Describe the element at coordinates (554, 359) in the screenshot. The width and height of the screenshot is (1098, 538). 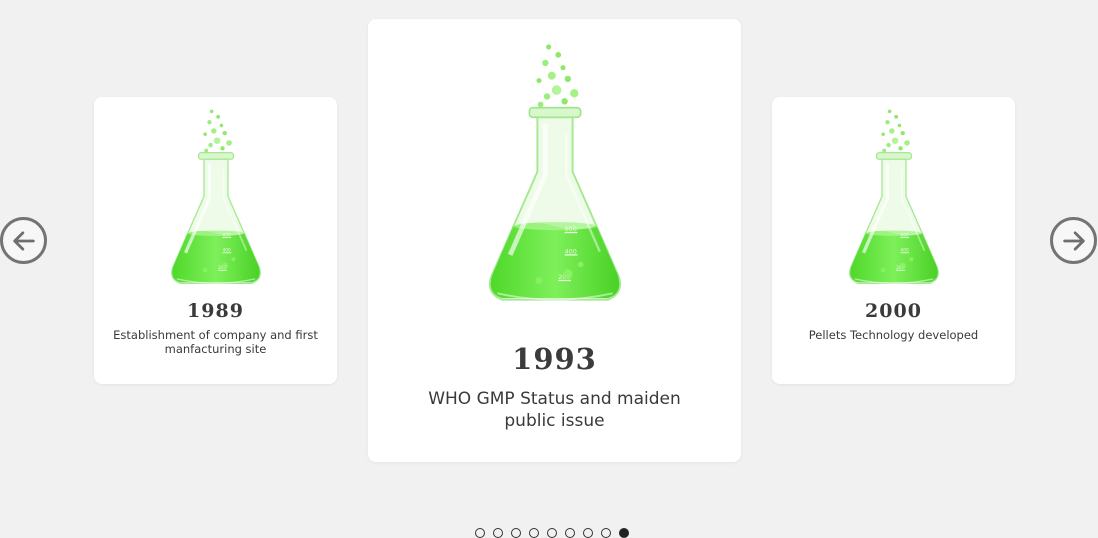
I see `card-year: 1993` at that location.